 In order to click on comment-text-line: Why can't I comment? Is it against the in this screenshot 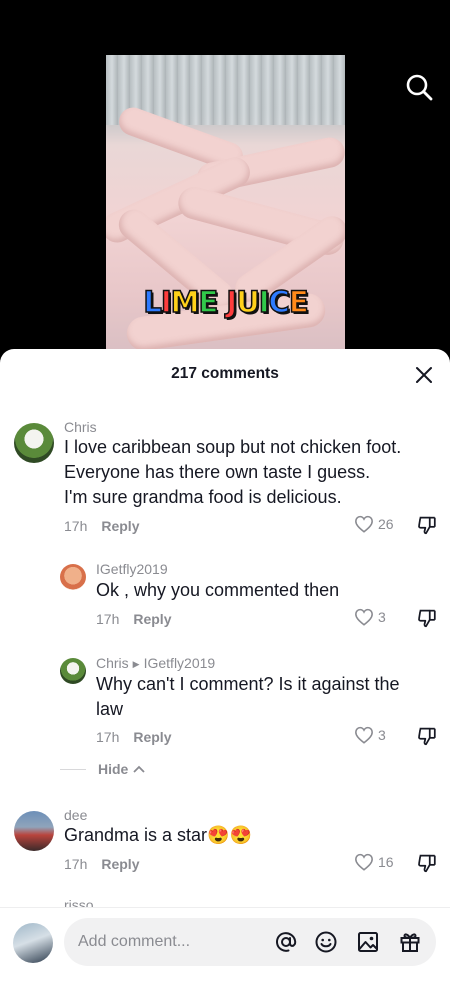, I will do `click(248, 684)`.